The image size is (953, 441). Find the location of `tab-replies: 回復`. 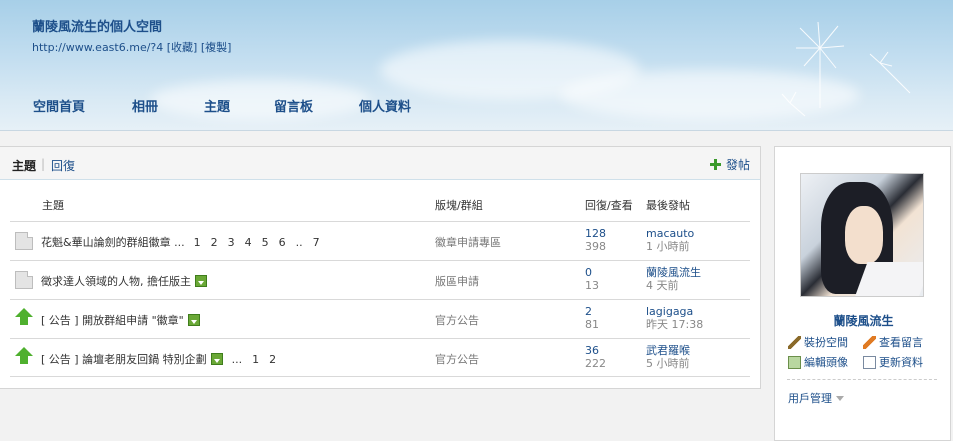

tab-replies: 回復 is located at coordinates (63, 165).